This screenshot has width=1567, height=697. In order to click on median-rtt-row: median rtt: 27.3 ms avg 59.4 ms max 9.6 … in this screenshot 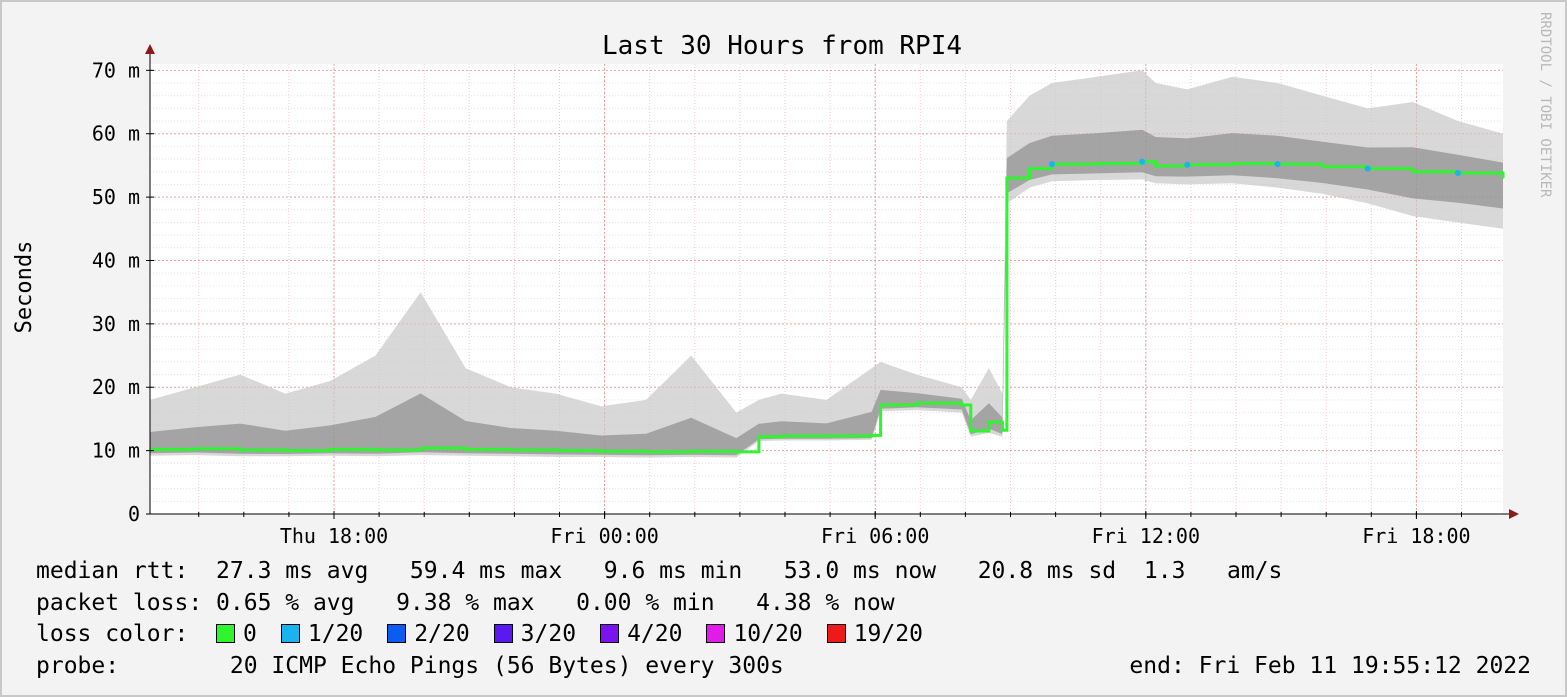, I will do `click(659, 571)`.